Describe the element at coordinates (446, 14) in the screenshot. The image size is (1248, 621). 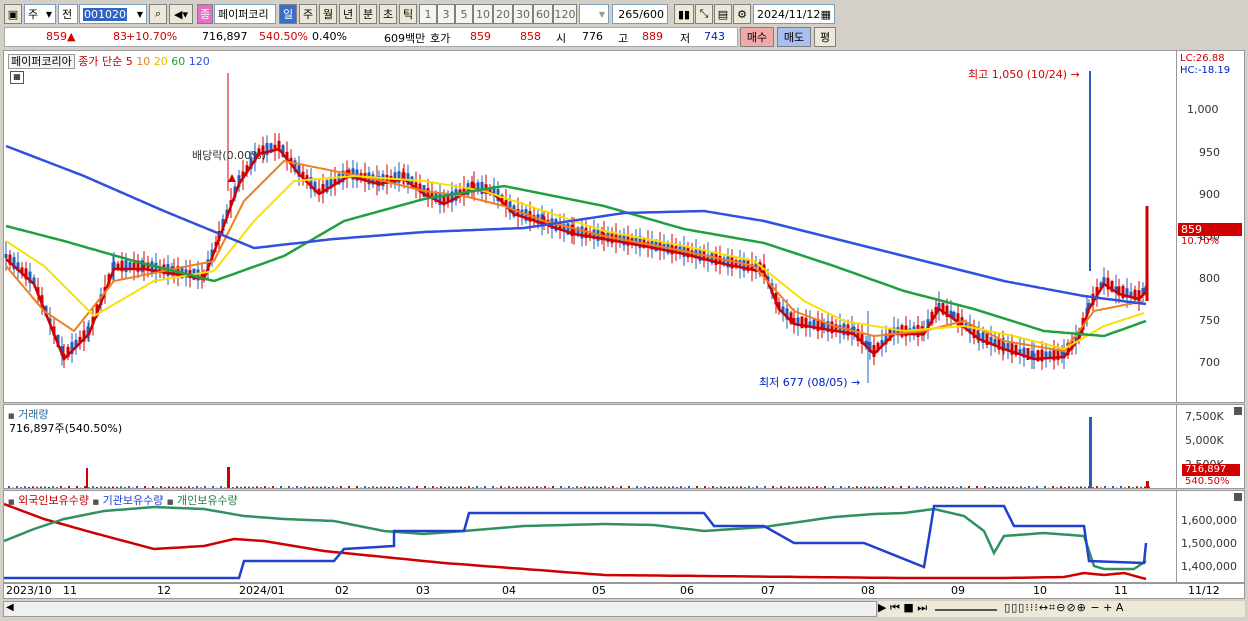
I see `interval-3-button: 3` at that location.